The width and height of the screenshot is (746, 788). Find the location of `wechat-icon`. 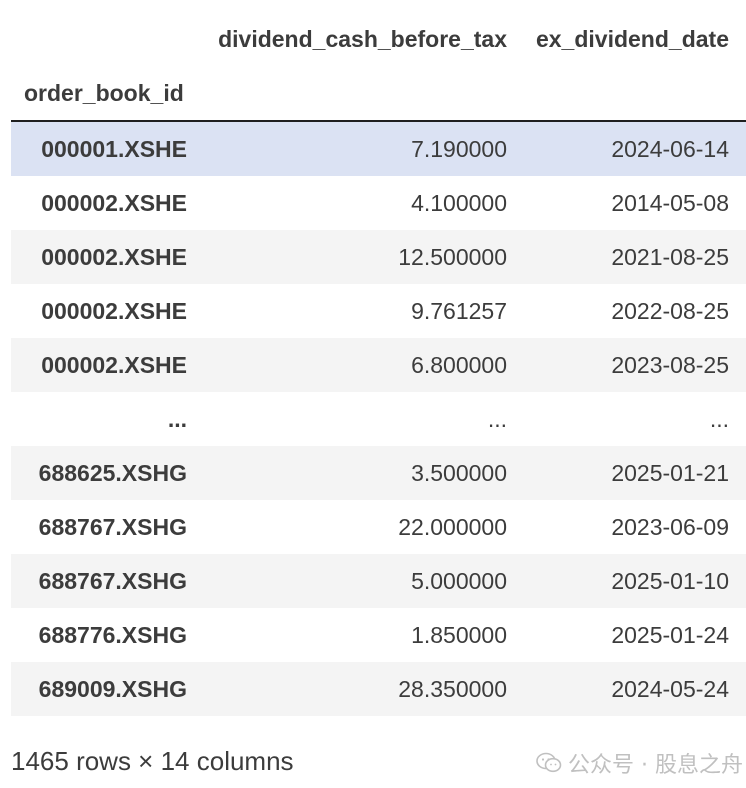

wechat-icon is located at coordinates (549, 762).